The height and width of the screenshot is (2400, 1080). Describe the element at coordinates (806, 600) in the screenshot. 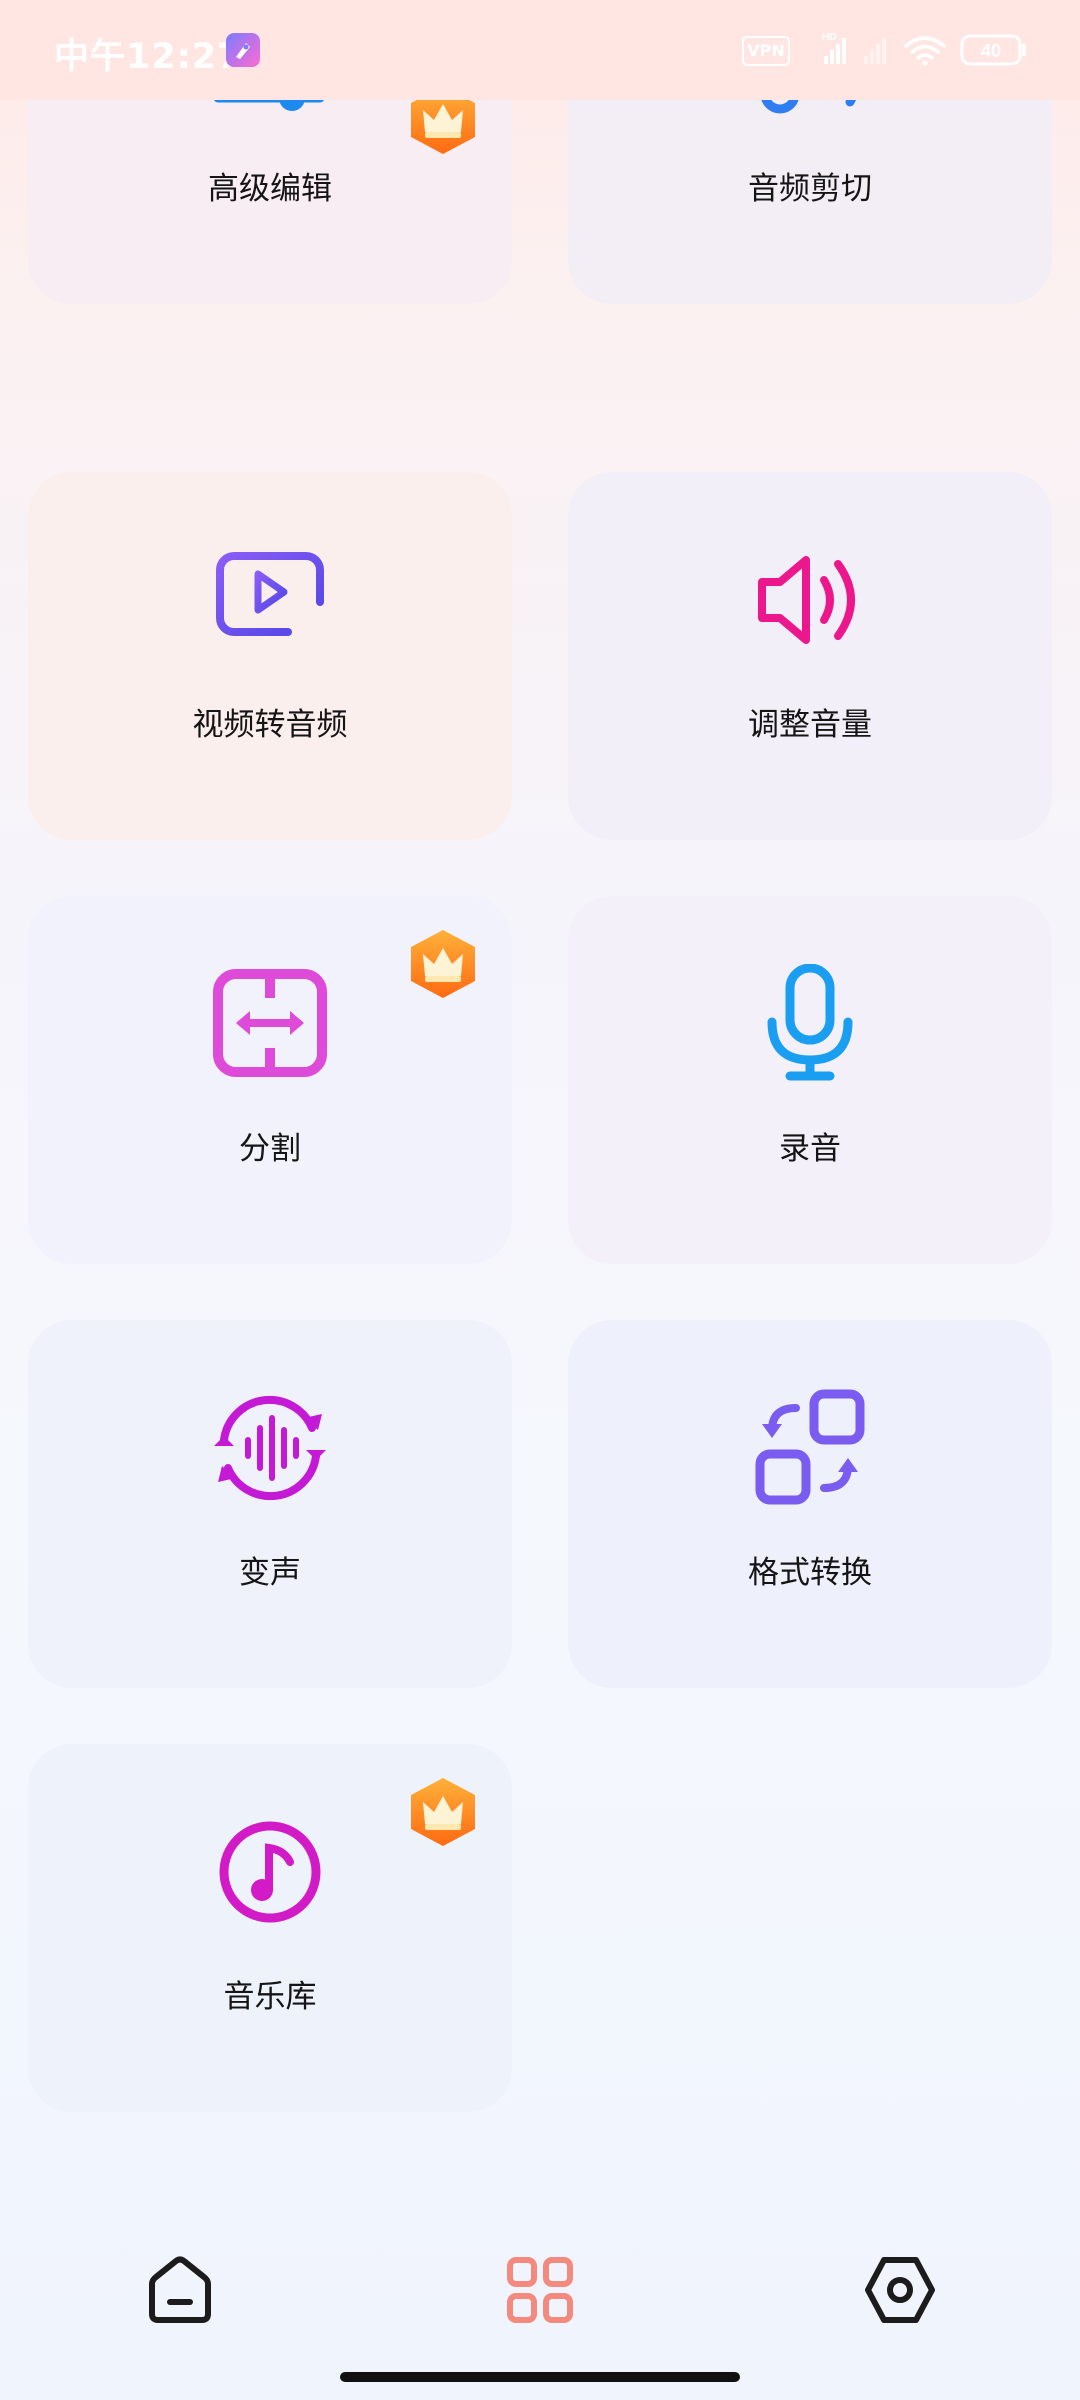

I see `volume-icon` at that location.